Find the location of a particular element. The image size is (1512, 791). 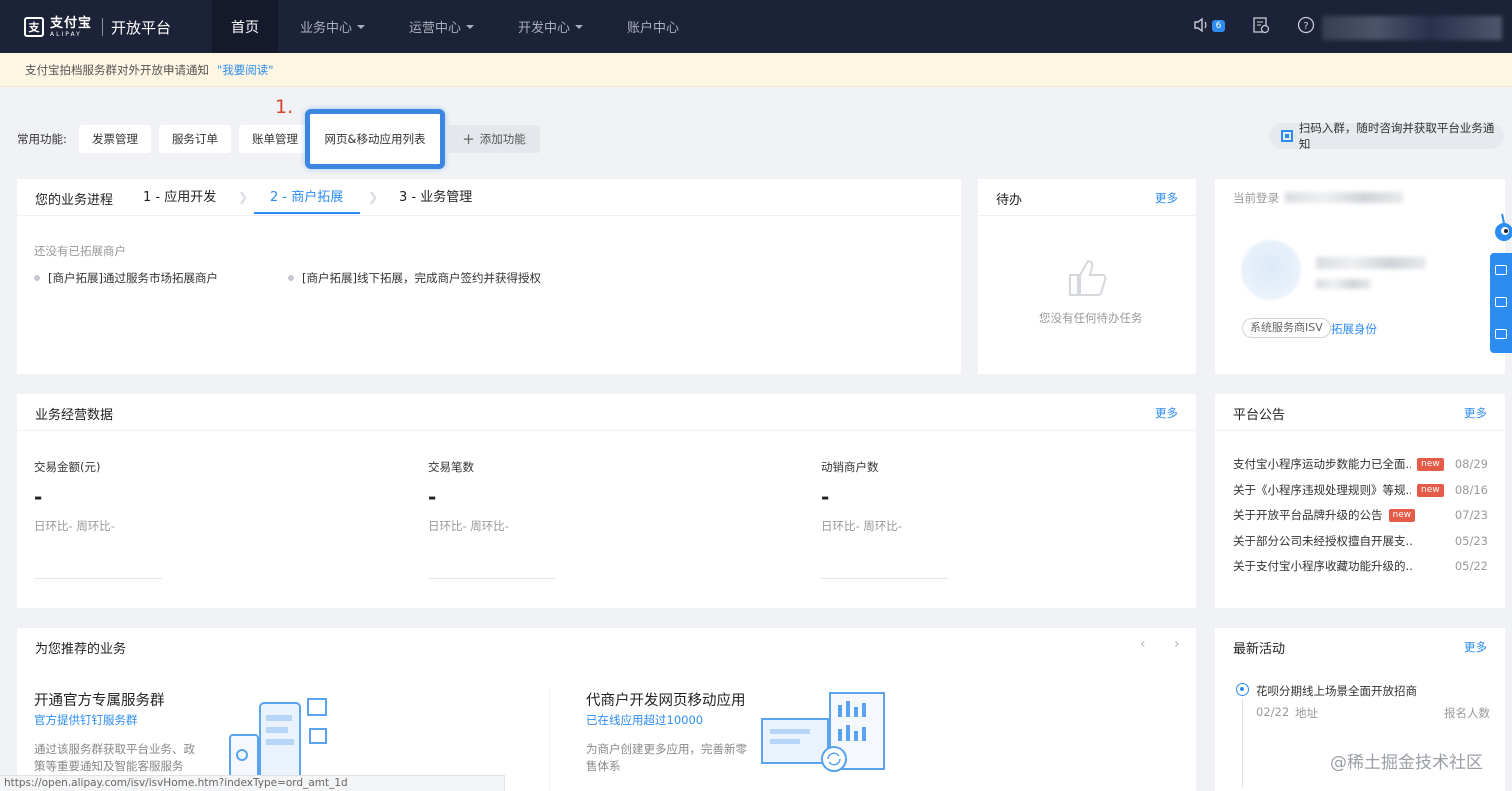

activity-signup-count: 报名人数 is located at coordinates (1467, 713).